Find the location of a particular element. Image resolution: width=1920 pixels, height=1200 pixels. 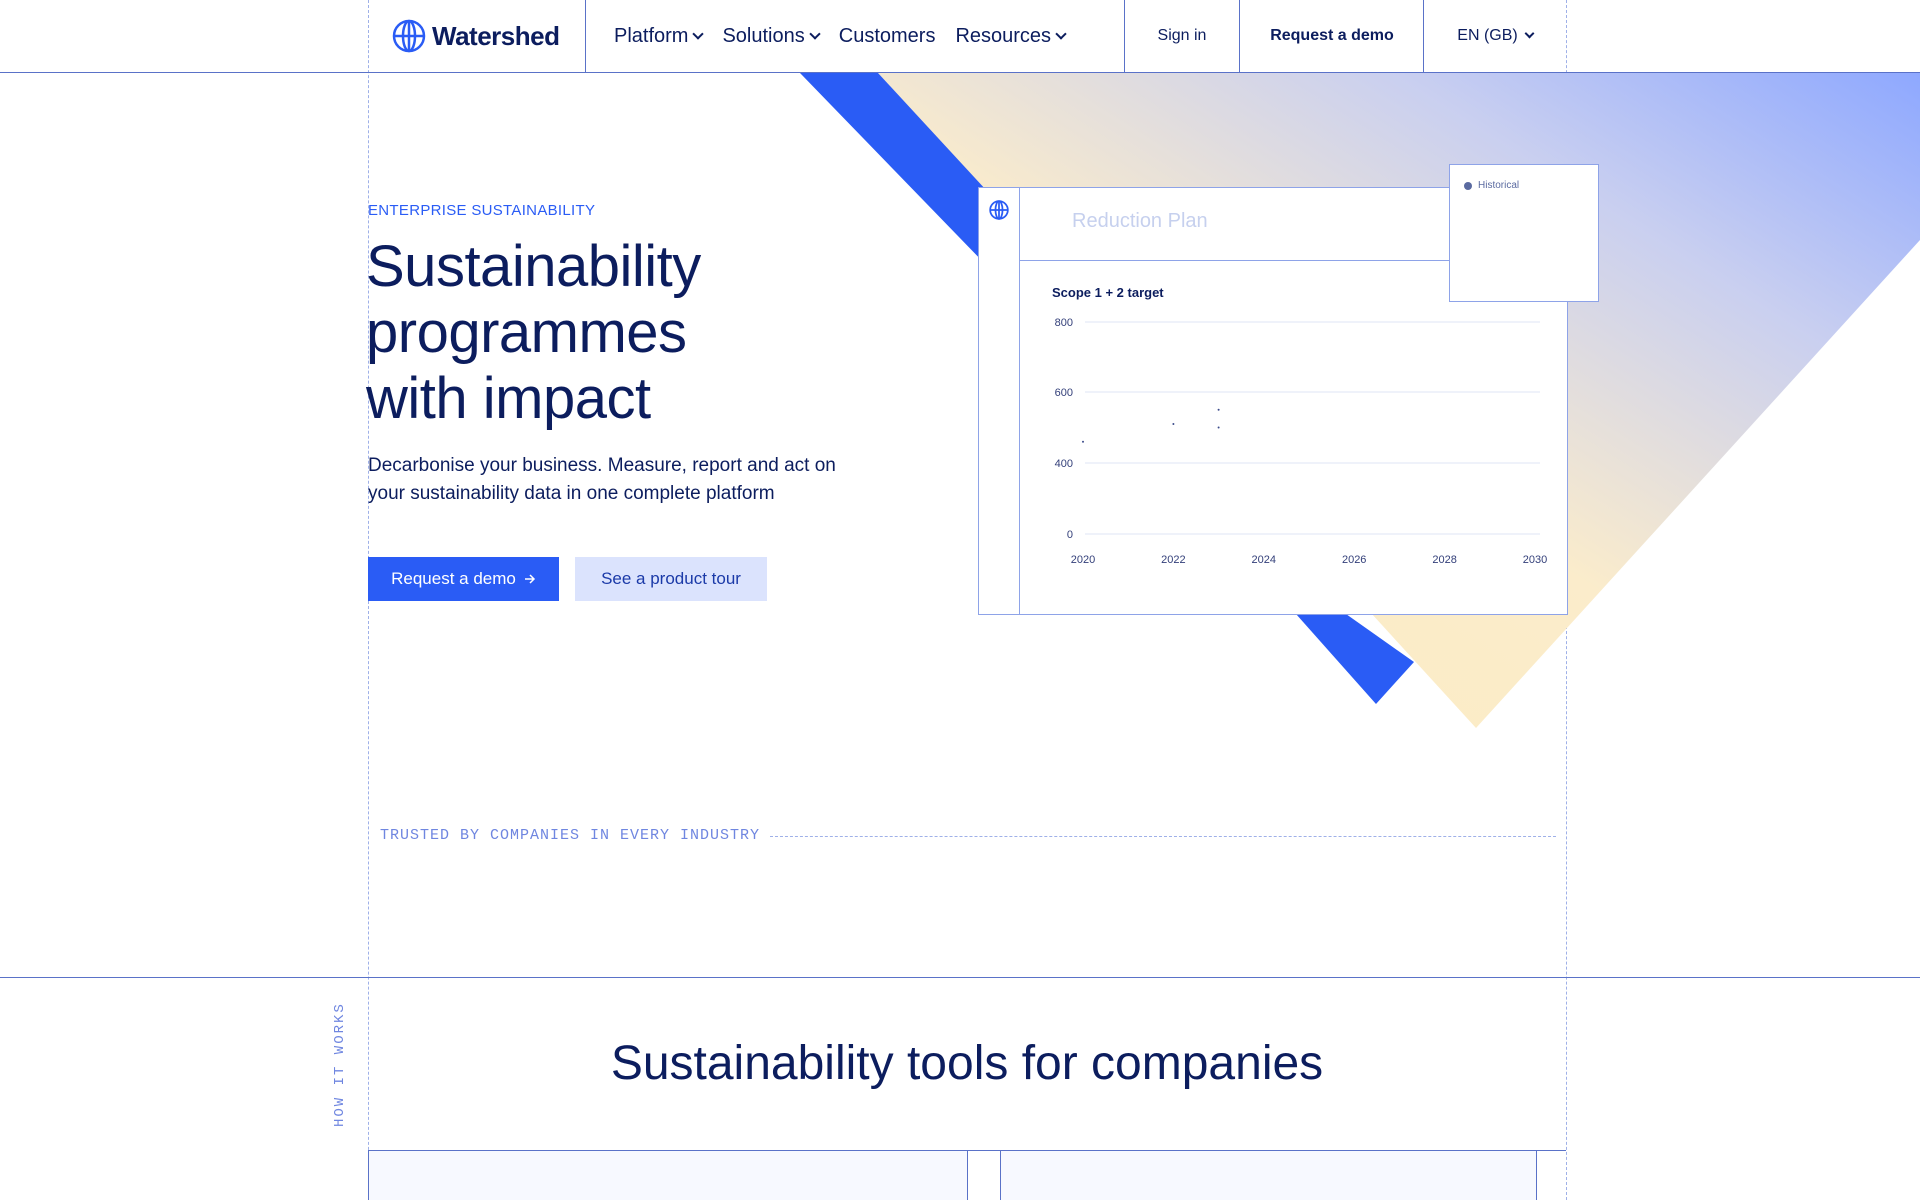

headline-line: with impact is located at coordinates (508, 398).